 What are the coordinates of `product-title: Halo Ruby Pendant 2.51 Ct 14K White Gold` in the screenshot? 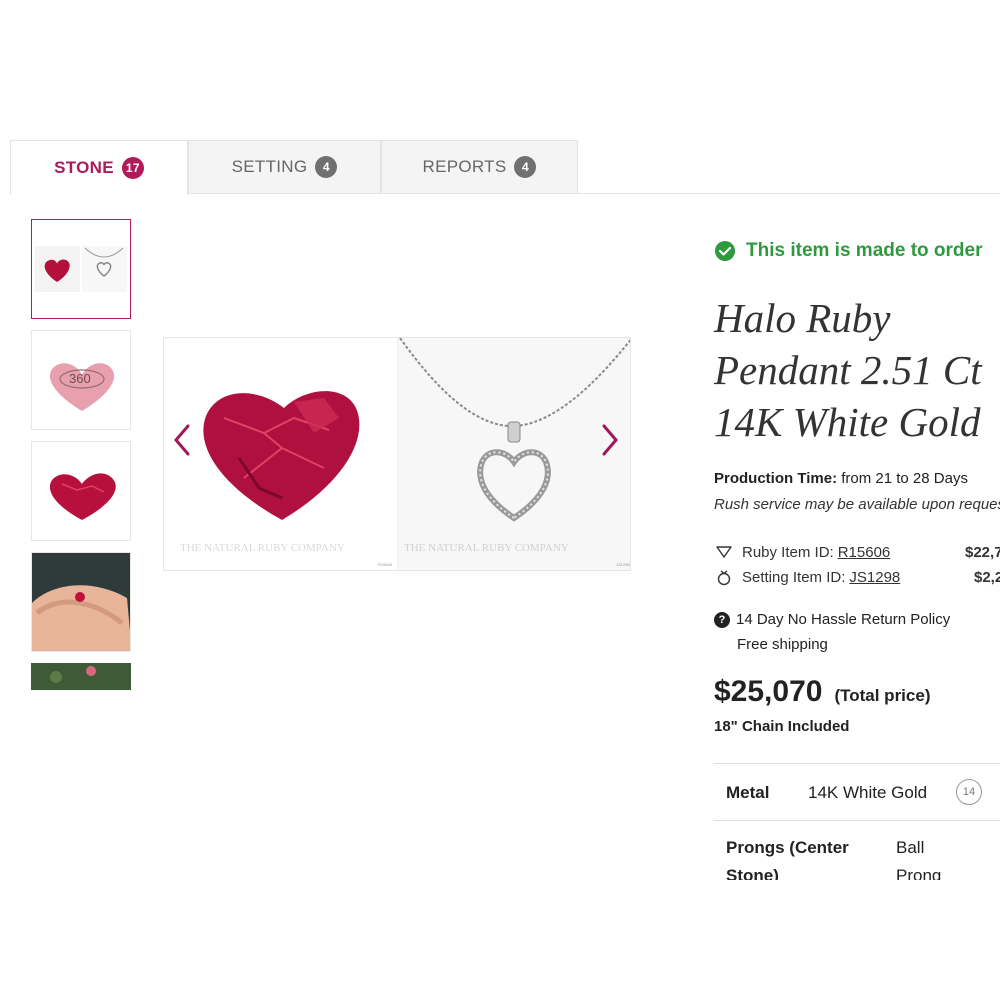 It's located at (857, 370).